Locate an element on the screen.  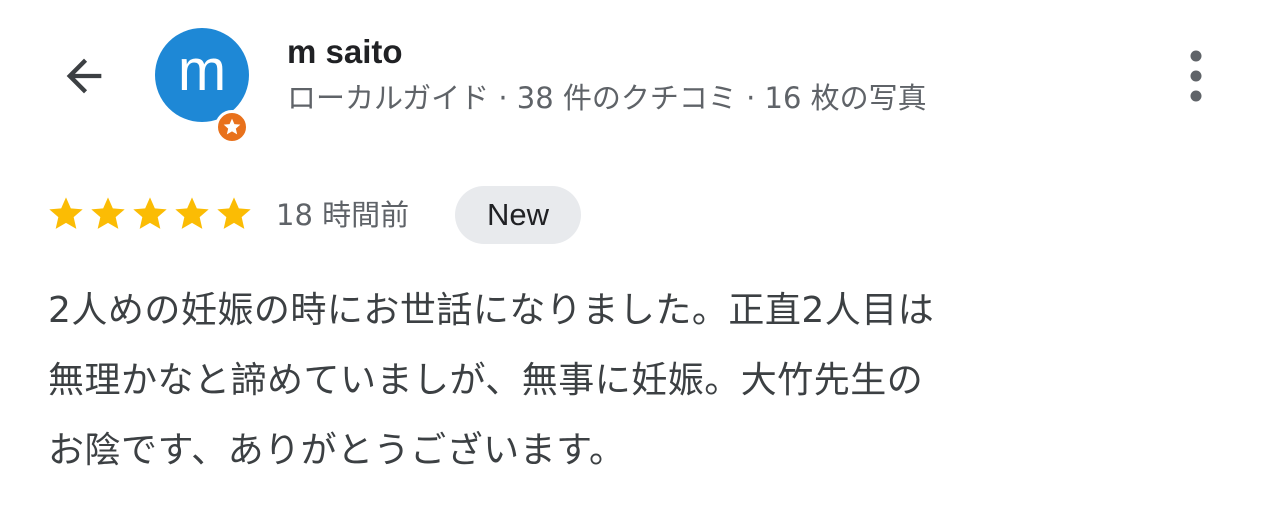
avatar-letter: m is located at coordinates (202, 70).